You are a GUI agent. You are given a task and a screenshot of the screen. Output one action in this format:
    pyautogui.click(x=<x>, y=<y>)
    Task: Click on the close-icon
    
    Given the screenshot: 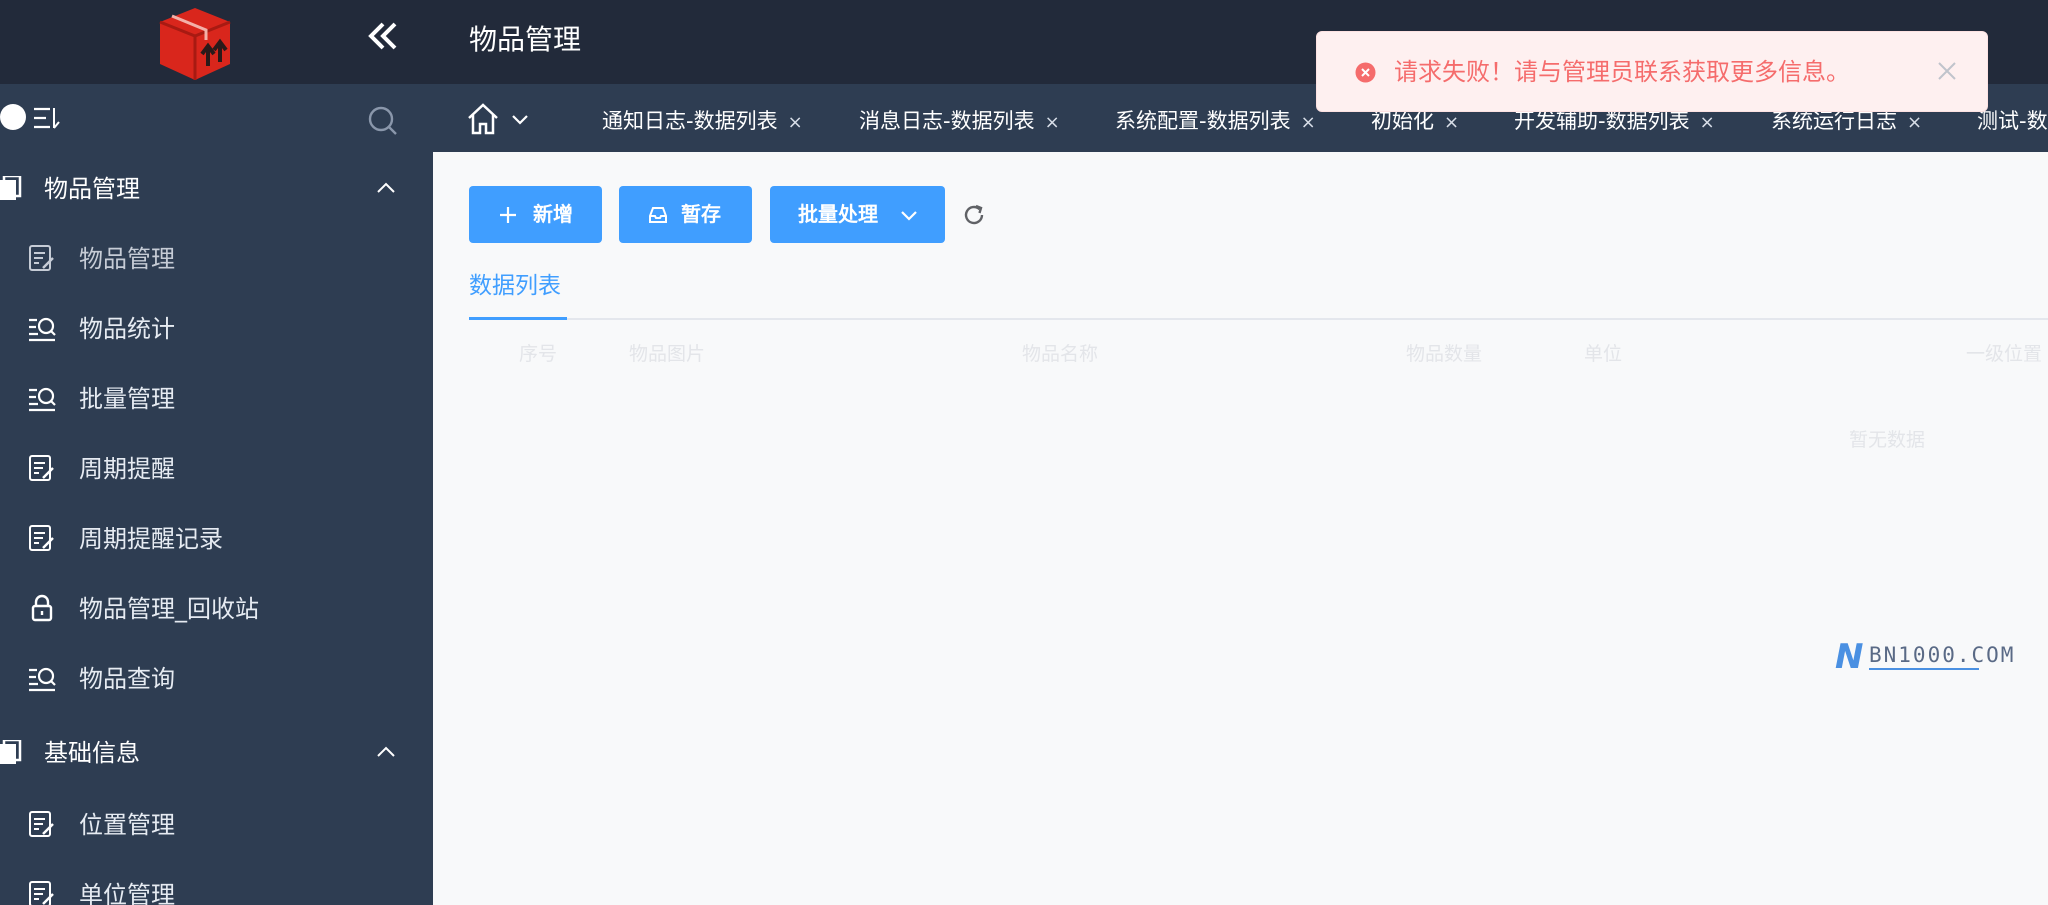 What is the action you would take?
    pyautogui.click(x=1947, y=71)
    